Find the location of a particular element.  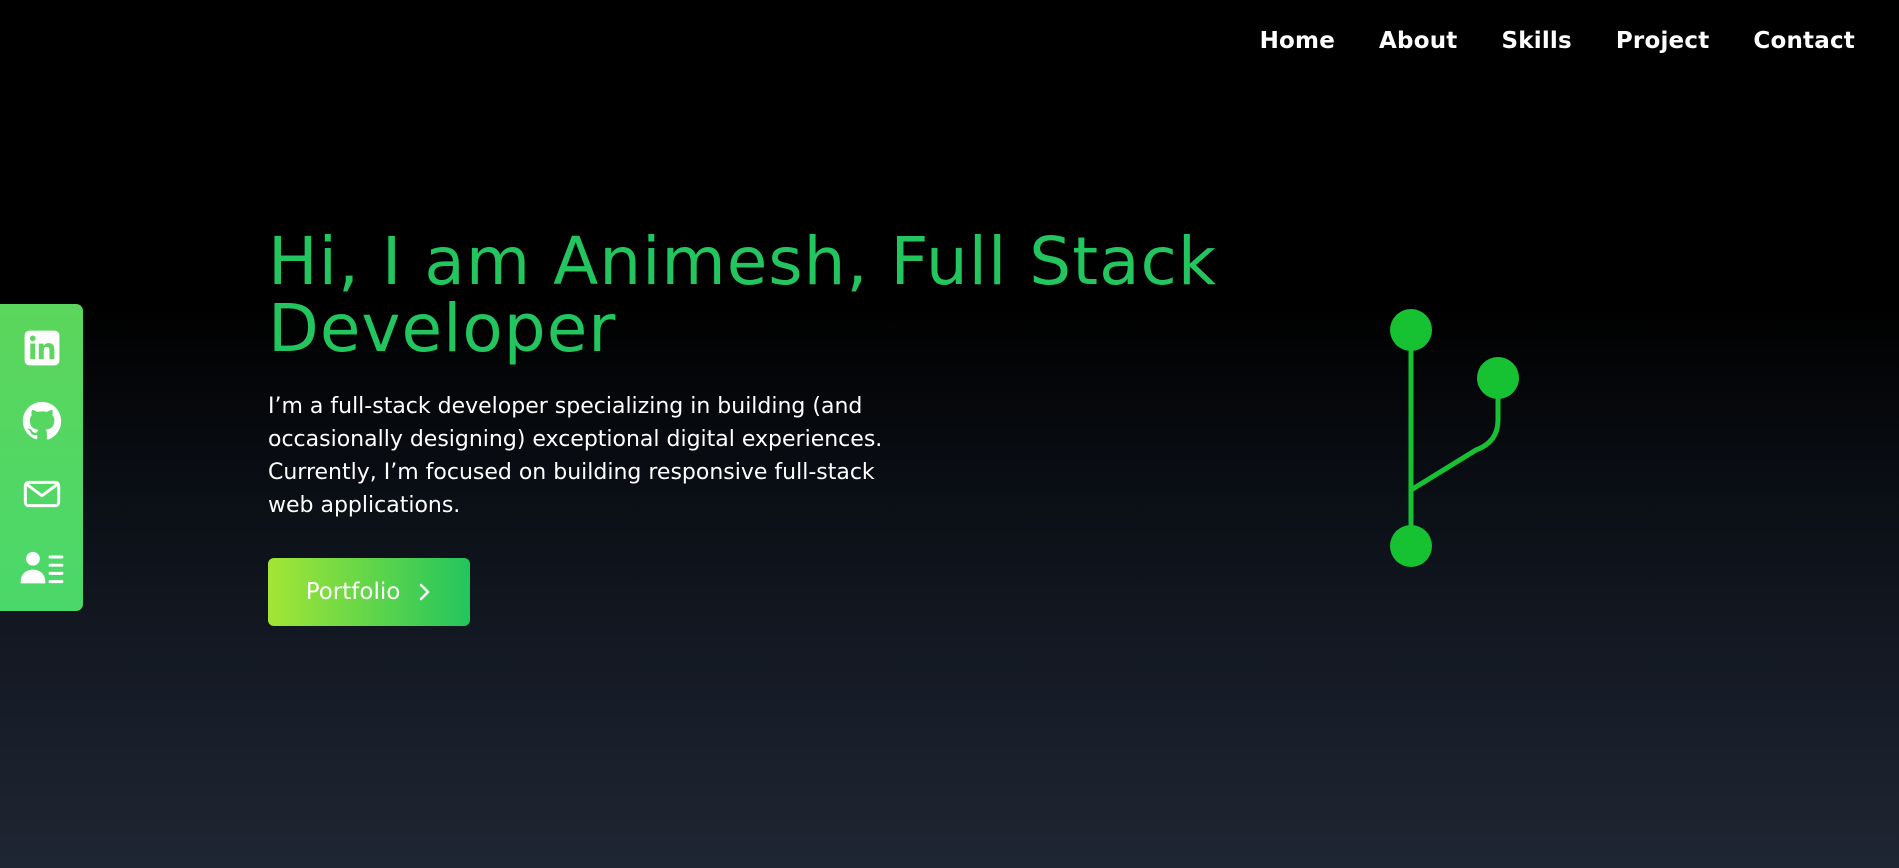

hero-title: Hi, I am Animesh, Full Stack Developer is located at coordinates (743, 295).